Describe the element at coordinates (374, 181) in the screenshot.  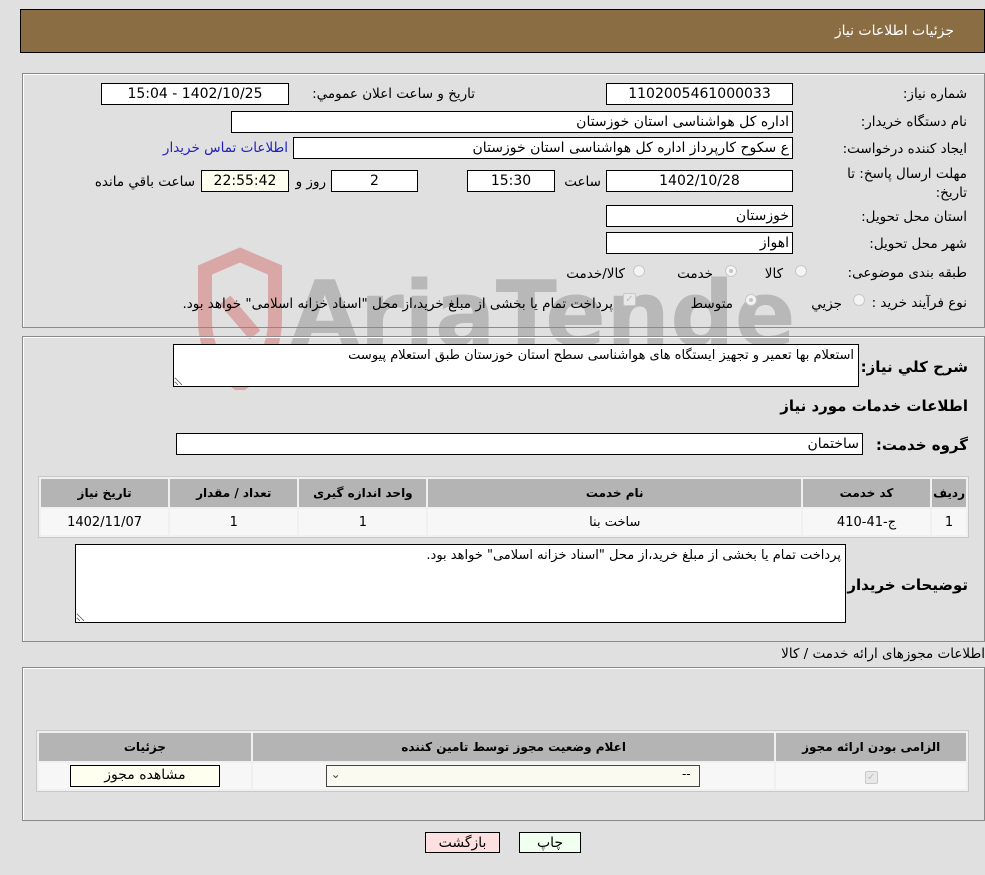
I see `remaining-days-field: 2` at that location.